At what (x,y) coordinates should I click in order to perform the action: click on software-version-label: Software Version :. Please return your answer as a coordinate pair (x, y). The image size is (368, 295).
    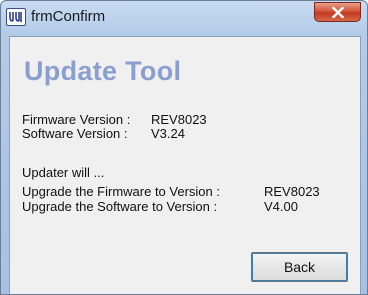
    Looking at the image, I should click on (75, 133).